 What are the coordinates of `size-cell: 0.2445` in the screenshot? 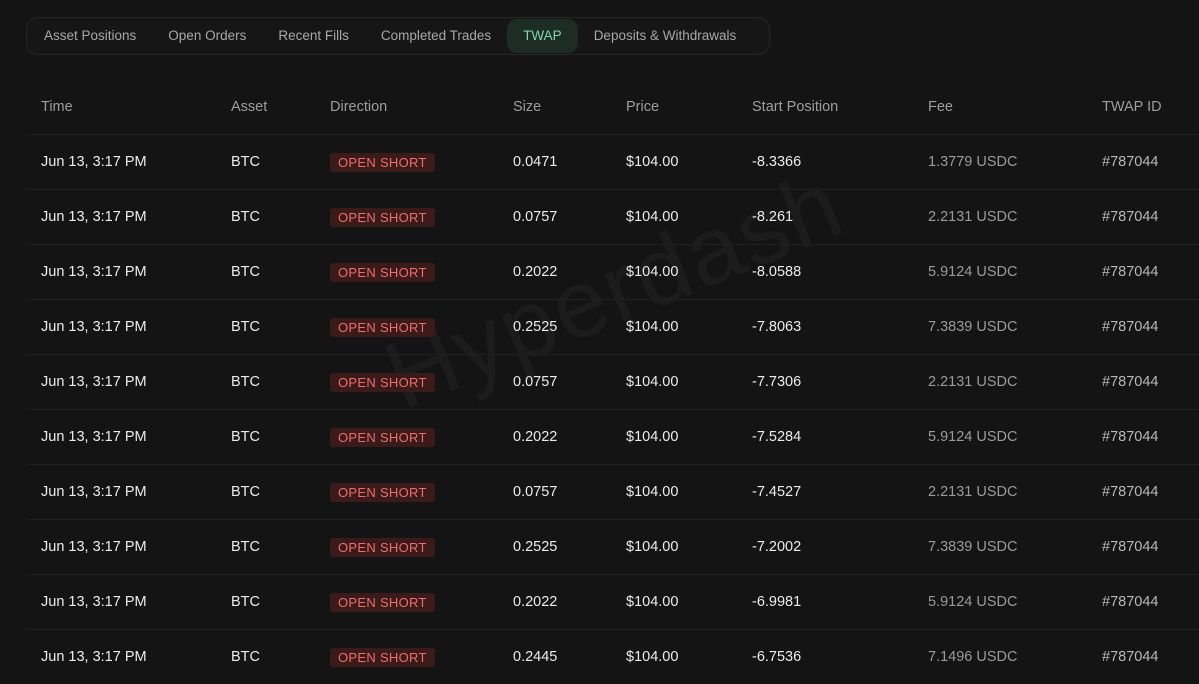 It's located at (554, 657).